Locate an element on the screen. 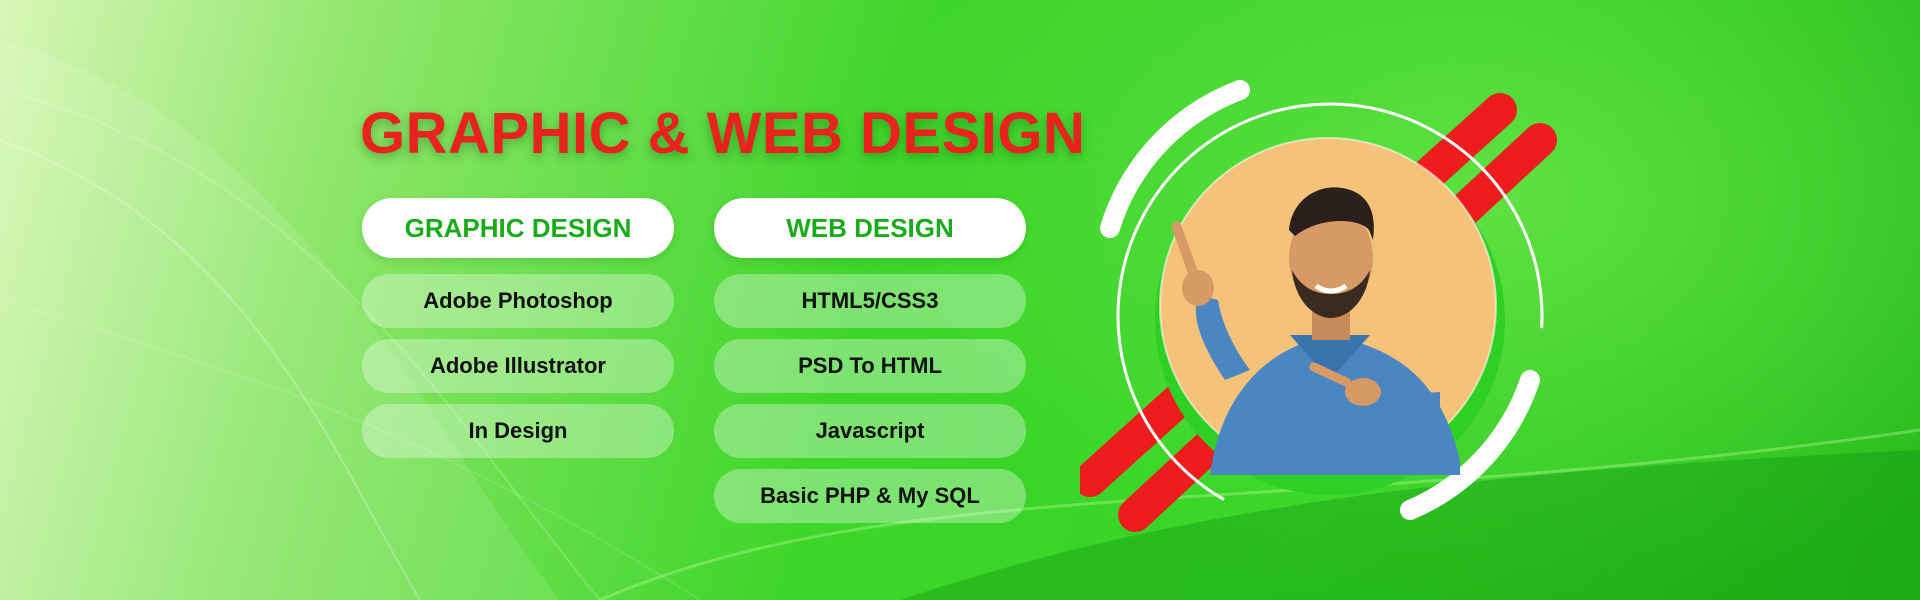 The image size is (1920, 600). course-item-html-css: HTML5/CSS3 is located at coordinates (870, 301).